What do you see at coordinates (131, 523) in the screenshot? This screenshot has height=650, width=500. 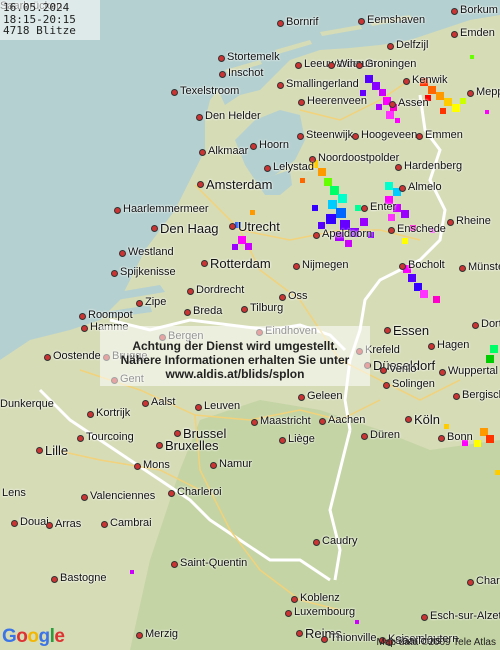 I see `city-label: Cambrai` at bounding box center [131, 523].